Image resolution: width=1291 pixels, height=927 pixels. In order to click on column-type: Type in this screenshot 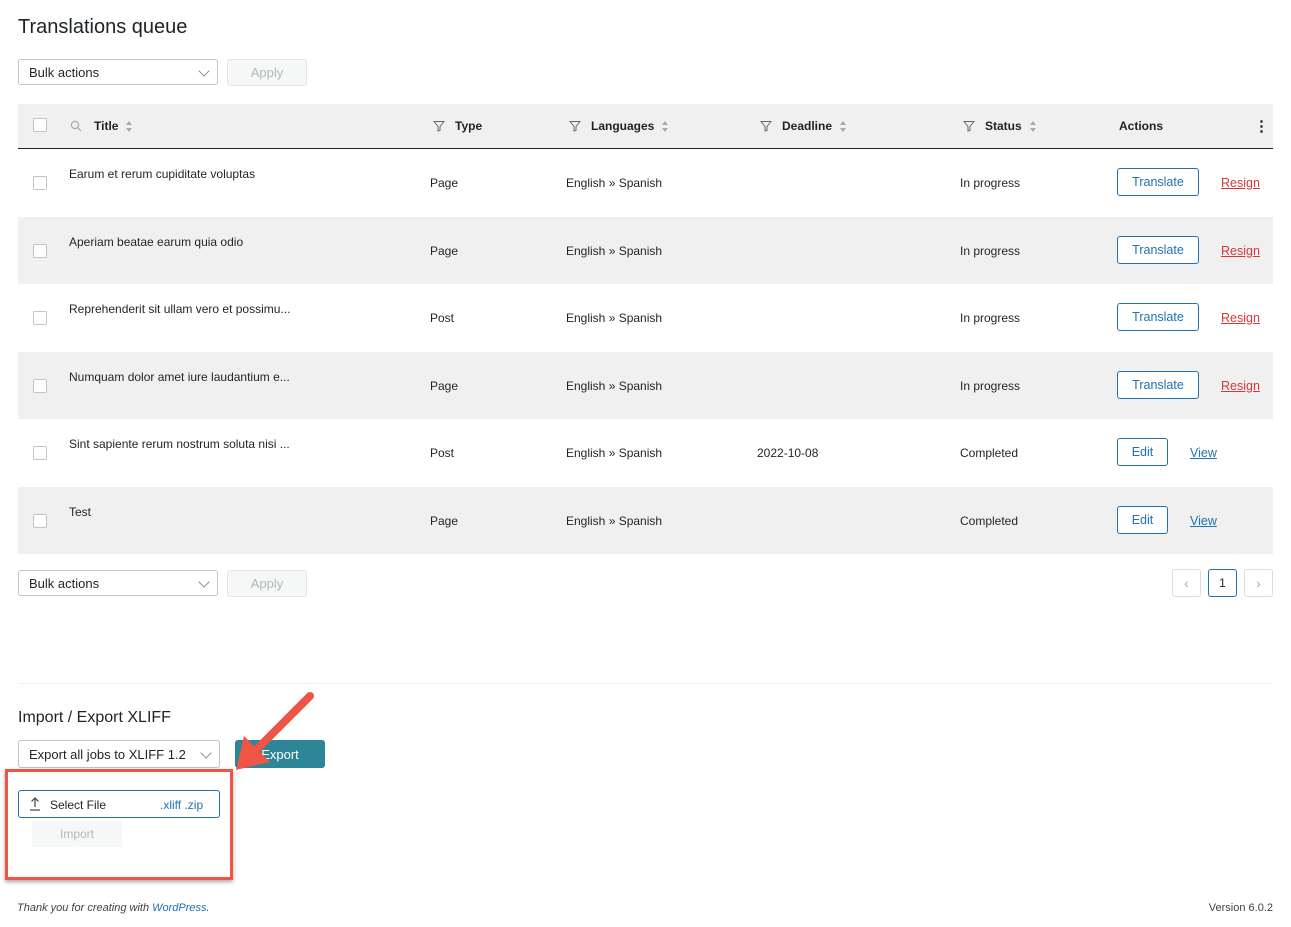, I will do `click(457, 126)`.